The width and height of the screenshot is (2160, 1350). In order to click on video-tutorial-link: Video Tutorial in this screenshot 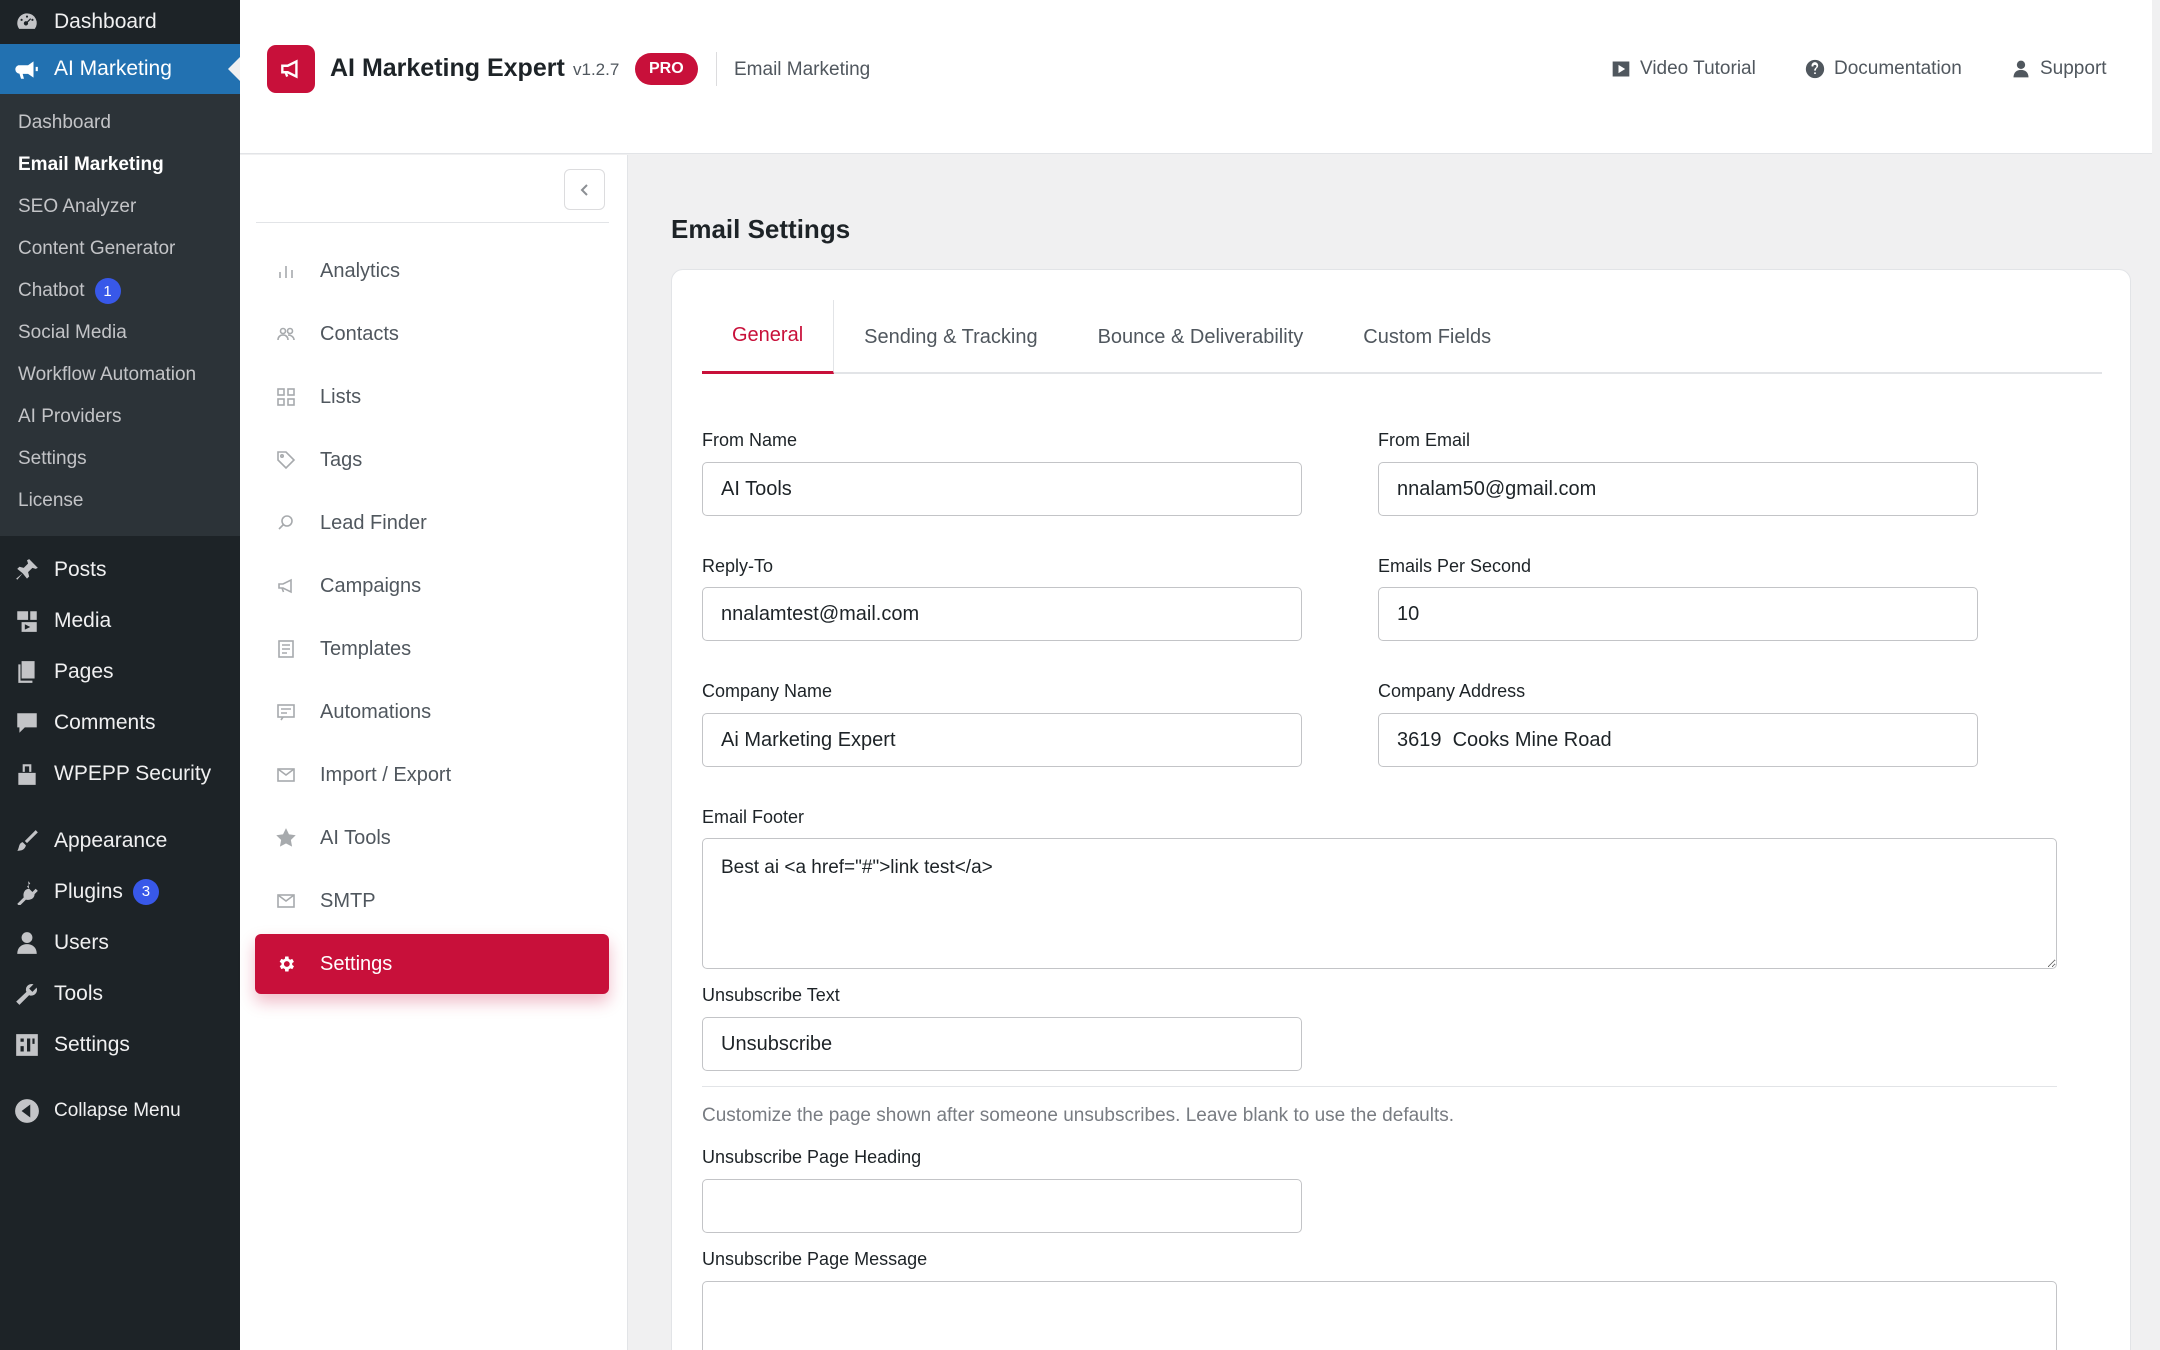, I will do `click(1683, 69)`.